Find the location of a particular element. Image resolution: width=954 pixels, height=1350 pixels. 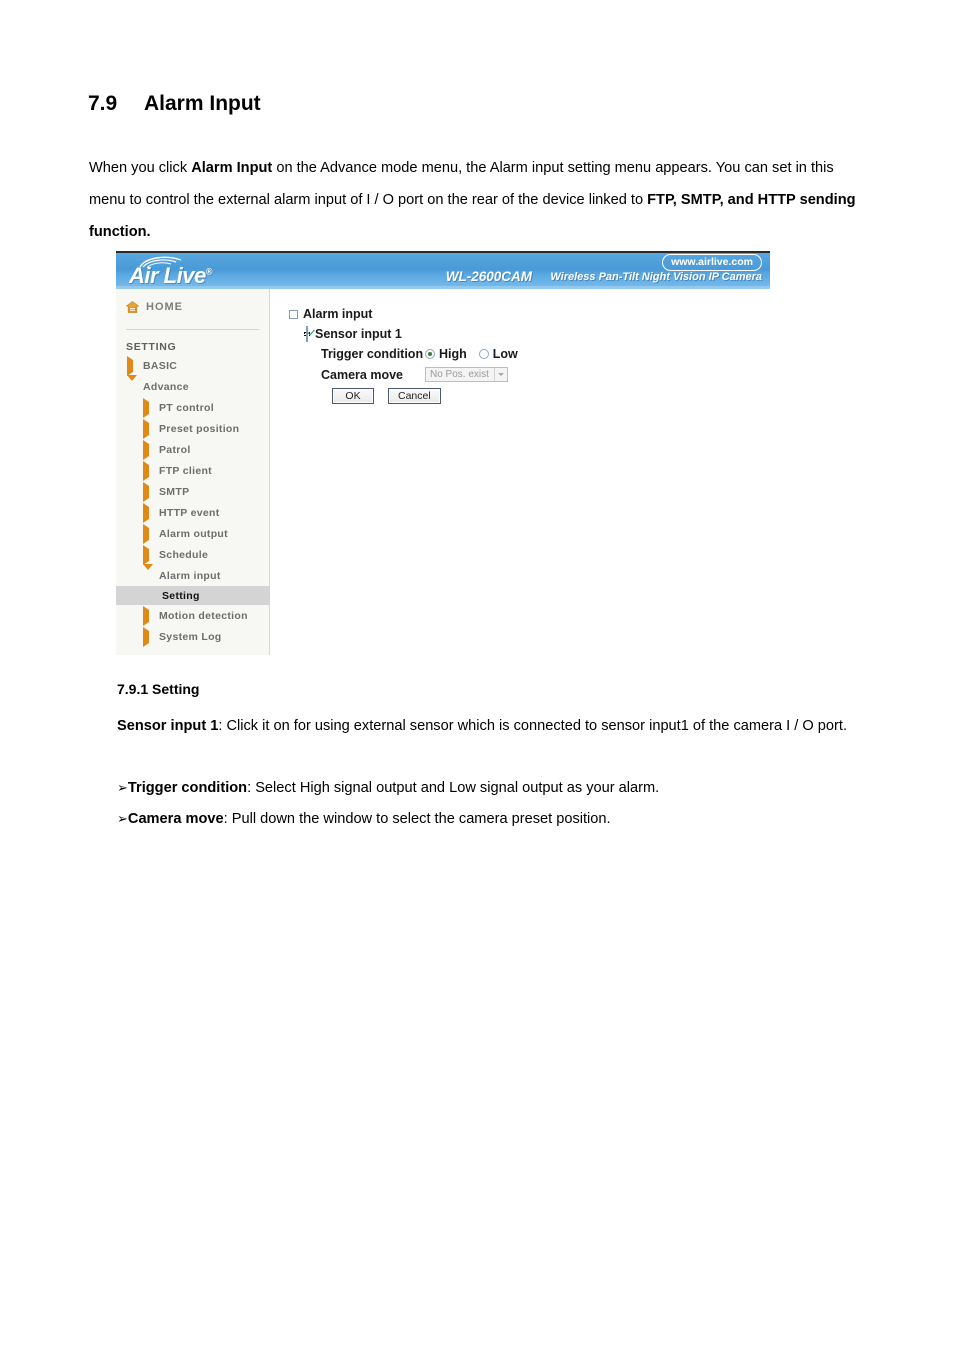

home-label: HOME is located at coordinates (164, 307).